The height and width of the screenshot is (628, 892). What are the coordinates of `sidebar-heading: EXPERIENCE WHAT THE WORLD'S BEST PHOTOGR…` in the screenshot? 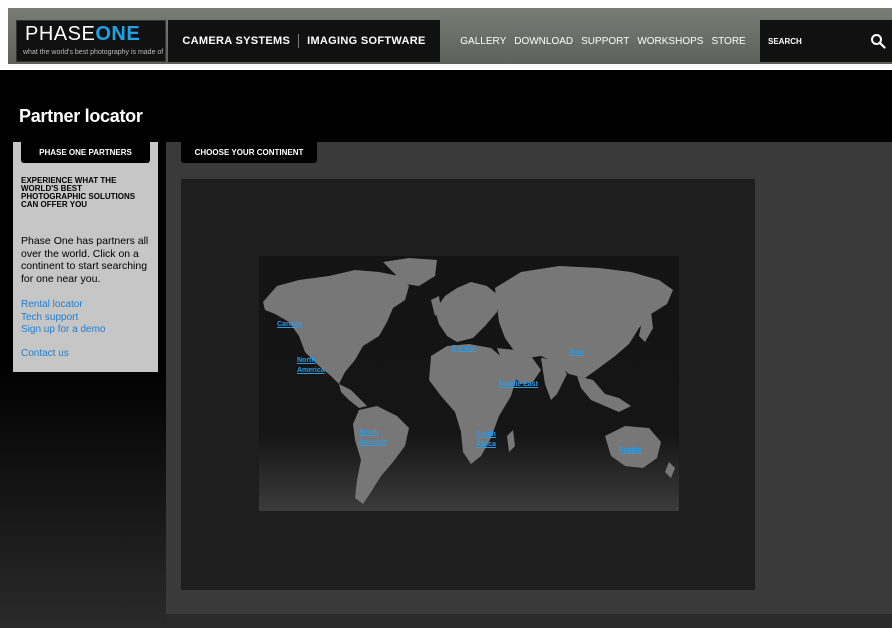 It's located at (78, 192).